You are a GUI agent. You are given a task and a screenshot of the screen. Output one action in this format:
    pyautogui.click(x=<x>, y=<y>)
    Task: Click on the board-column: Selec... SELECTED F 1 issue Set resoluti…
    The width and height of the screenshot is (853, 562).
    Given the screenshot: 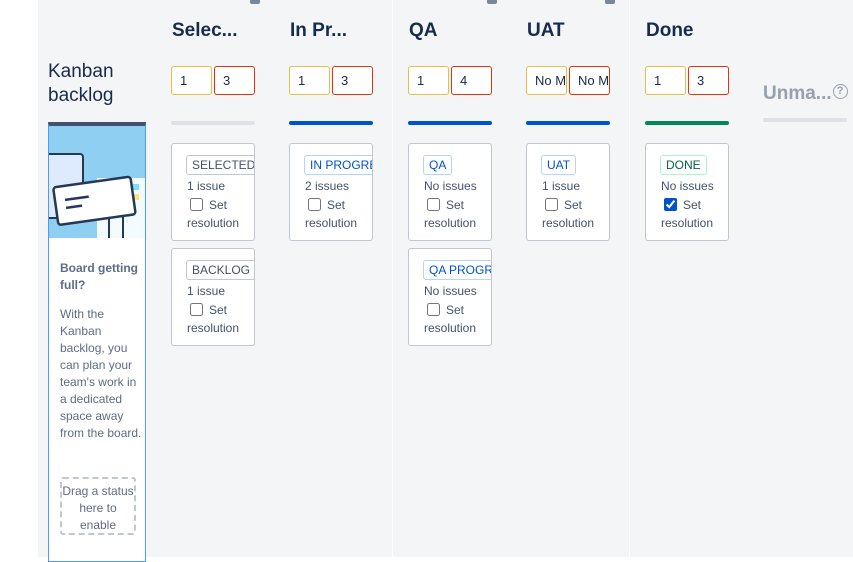 What is the action you would take?
    pyautogui.click(x=215, y=278)
    